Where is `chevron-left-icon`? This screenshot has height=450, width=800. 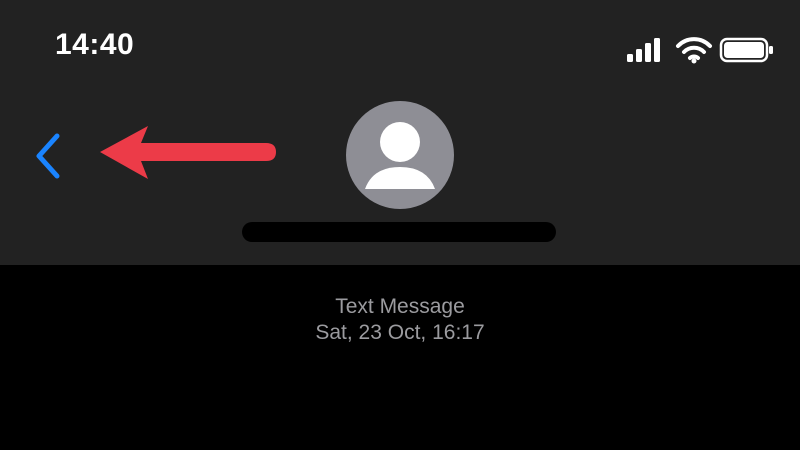 chevron-left-icon is located at coordinates (48, 156).